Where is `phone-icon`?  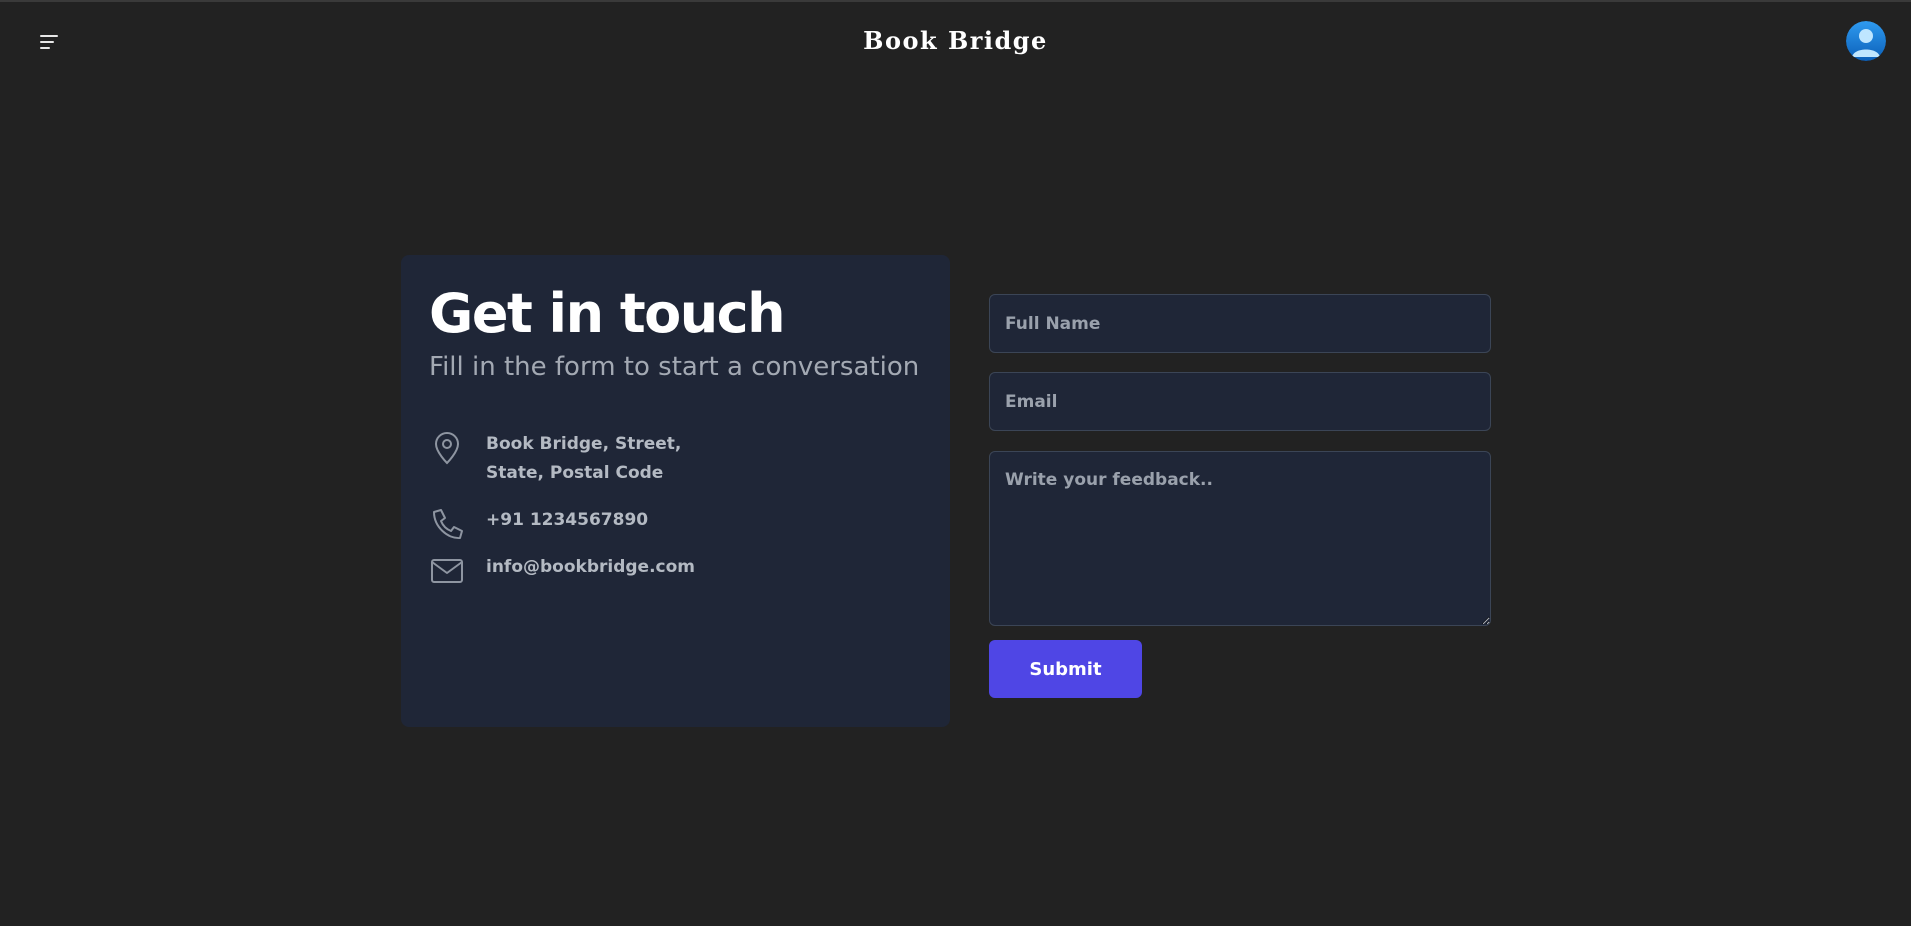
phone-icon is located at coordinates (447, 524).